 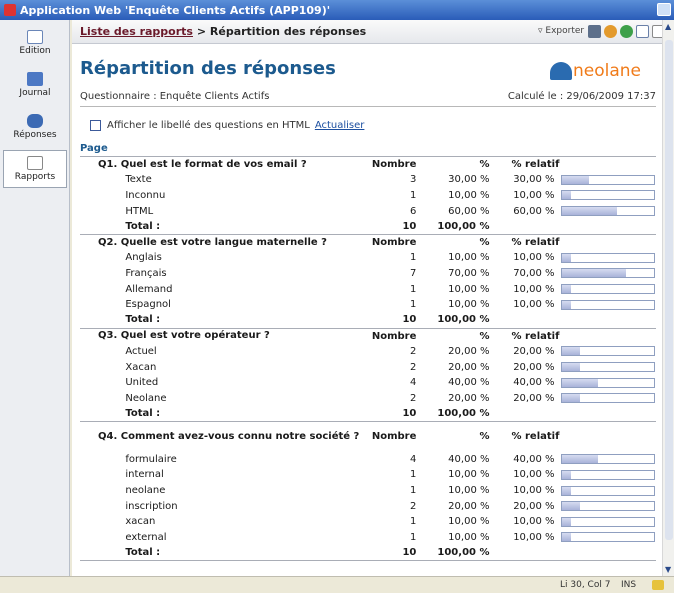 What do you see at coordinates (141, 367) in the screenshot?
I see `answer-label: Xacan` at bounding box center [141, 367].